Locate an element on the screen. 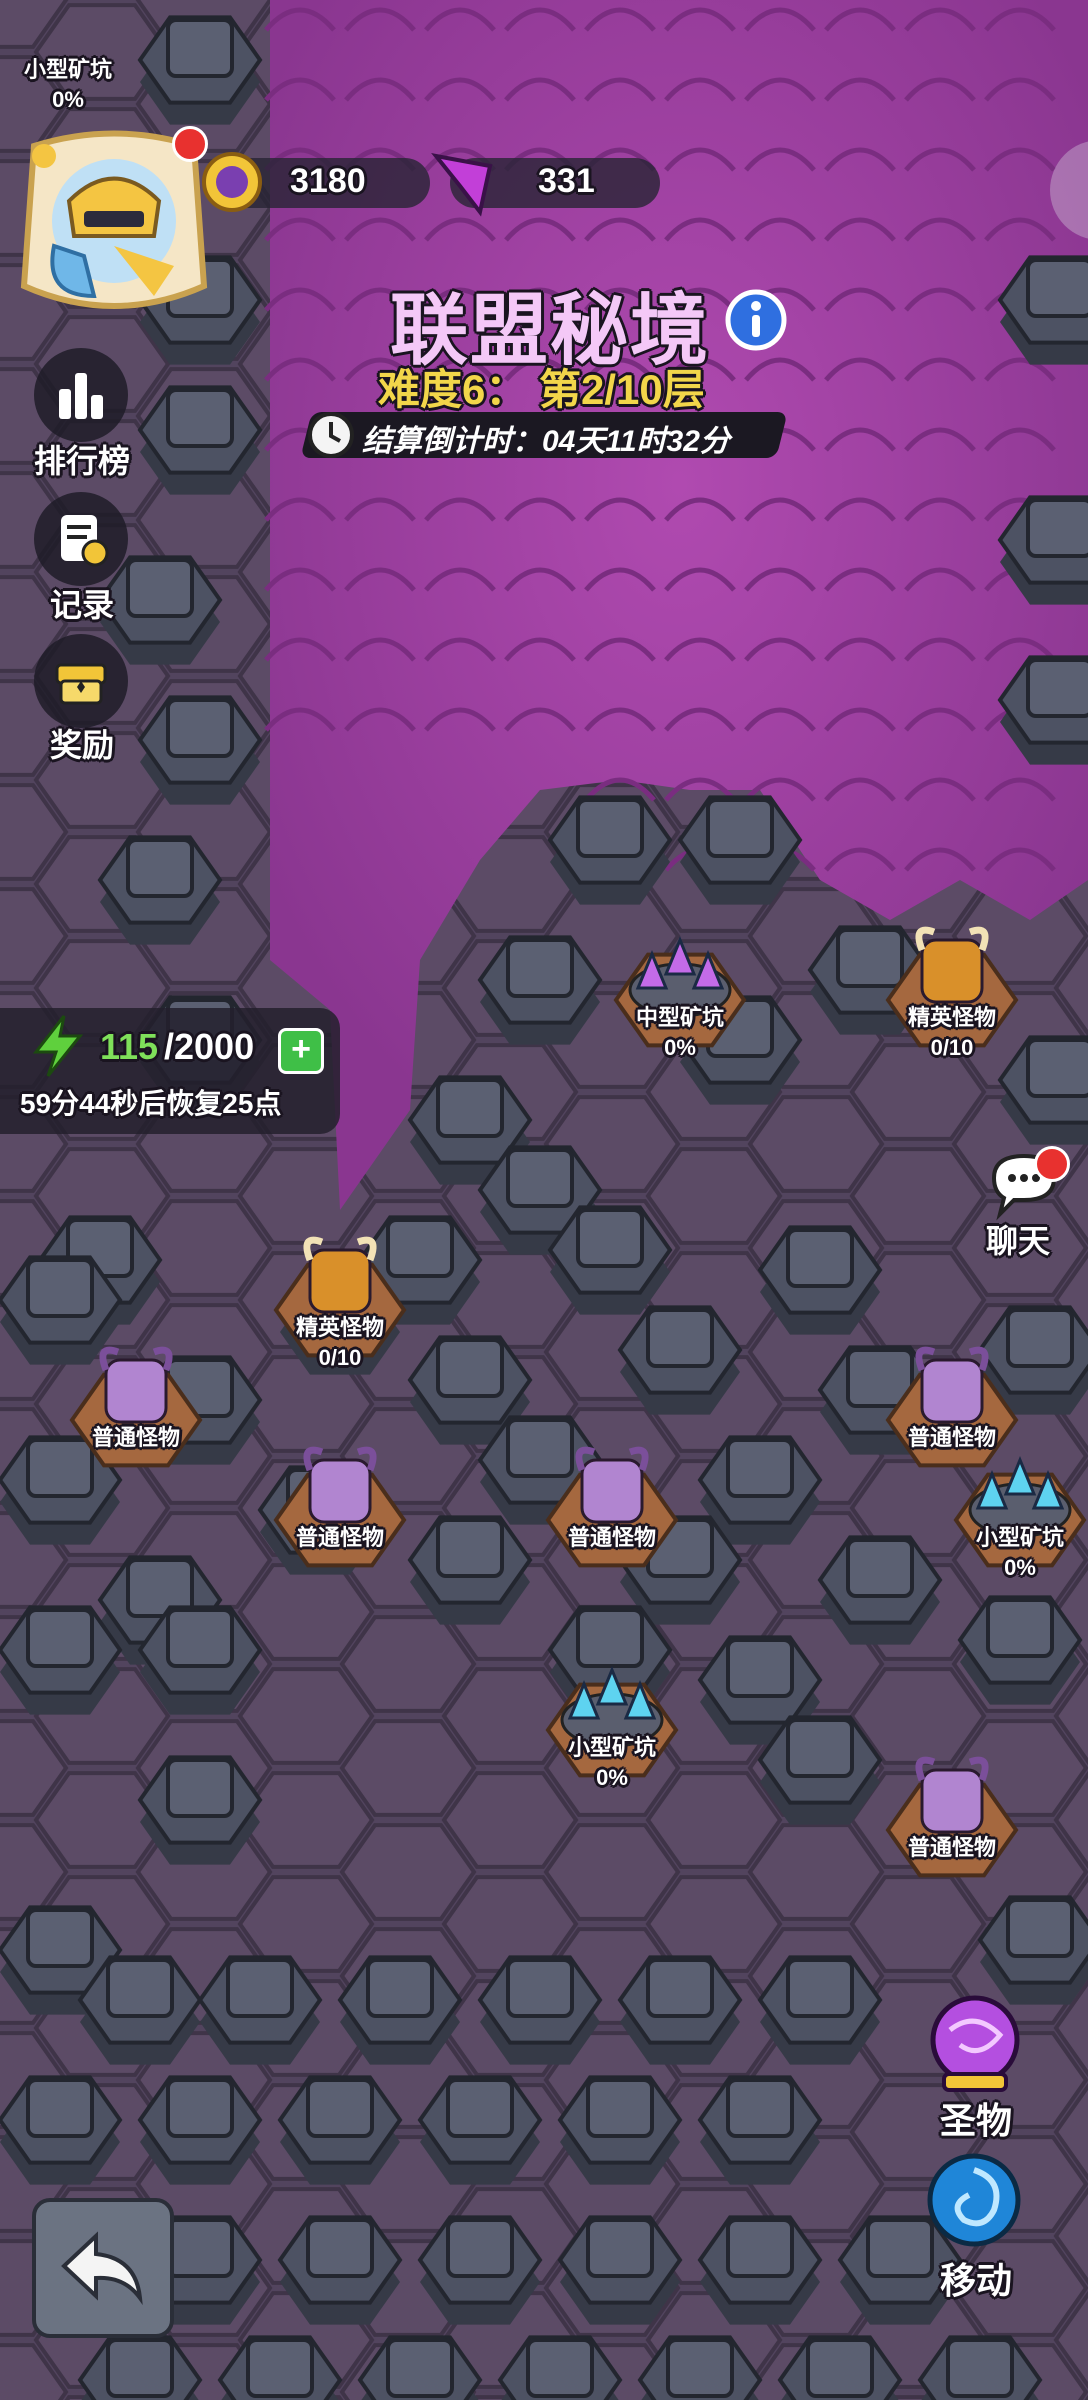 Image resolution: width=1088 pixels, height=2400 pixels. records-icon is located at coordinates (85, 541).